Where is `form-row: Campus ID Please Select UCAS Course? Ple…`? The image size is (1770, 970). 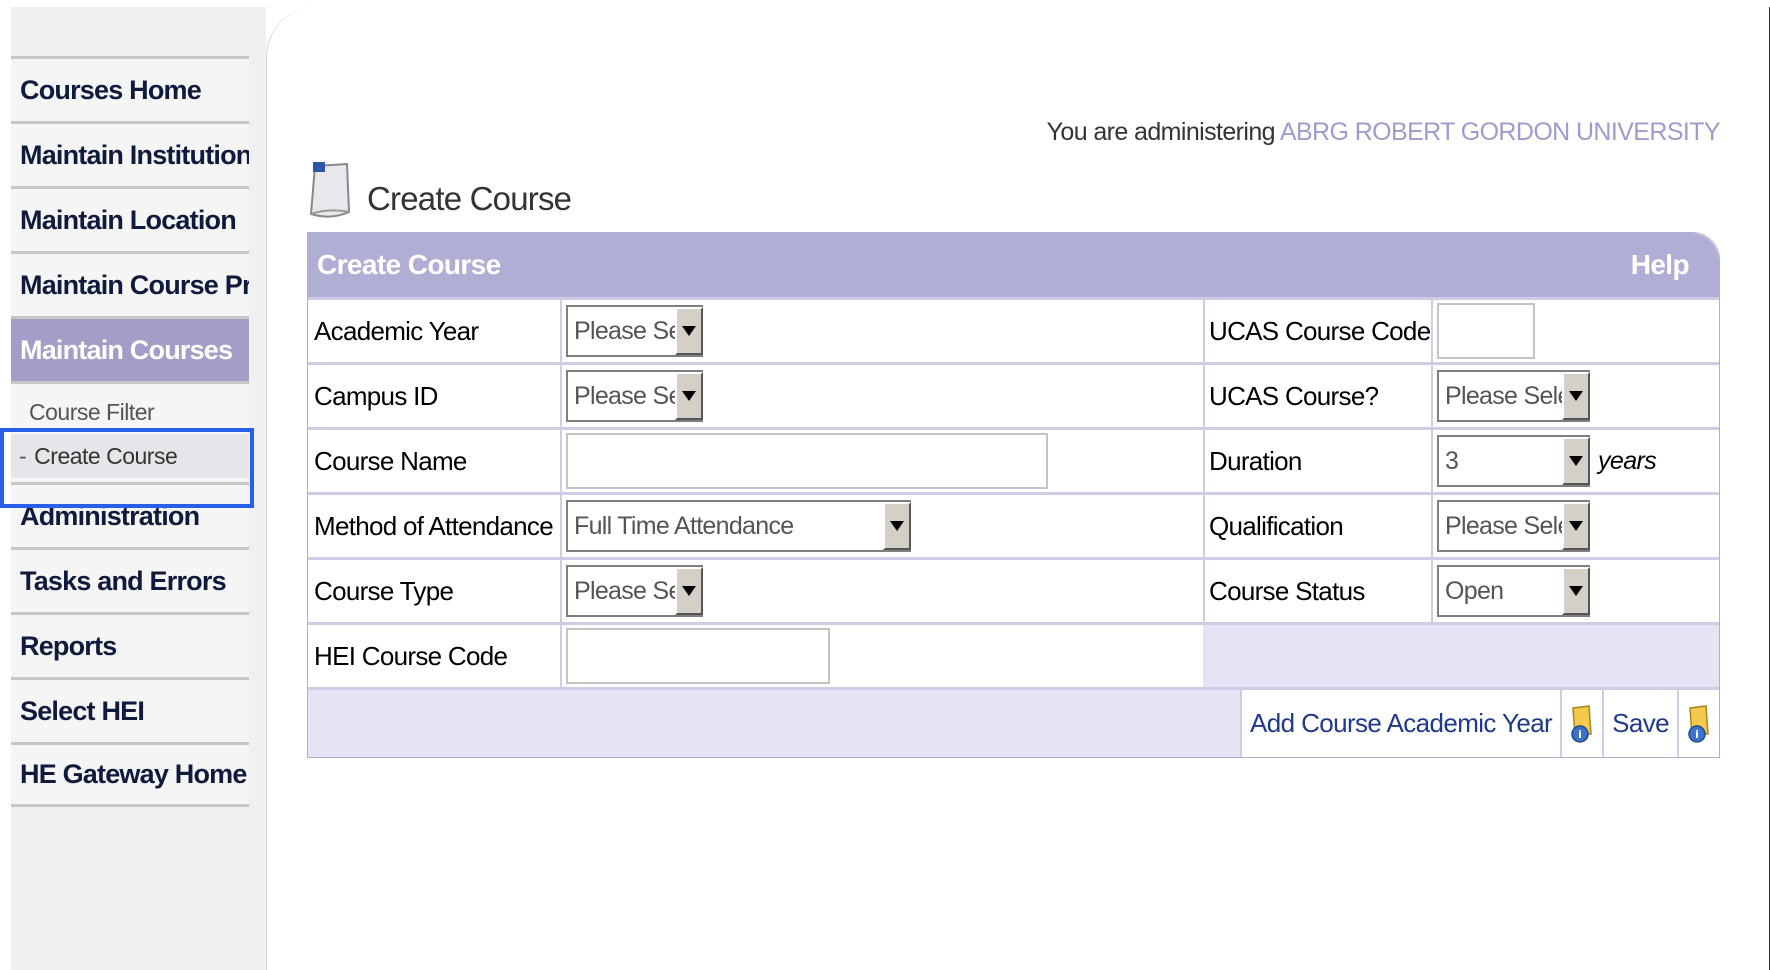
form-row: Campus ID Please Select UCAS Course? Ple… is located at coordinates (1013, 394).